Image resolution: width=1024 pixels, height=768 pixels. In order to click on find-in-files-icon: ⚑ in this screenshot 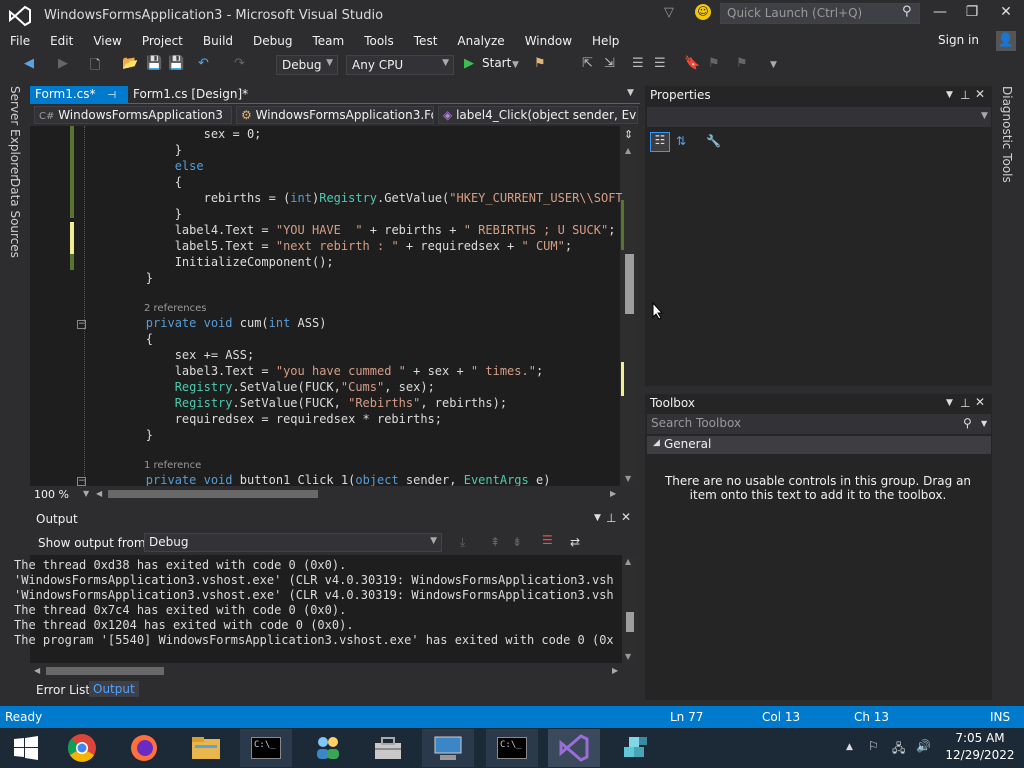, I will do `click(540, 63)`.